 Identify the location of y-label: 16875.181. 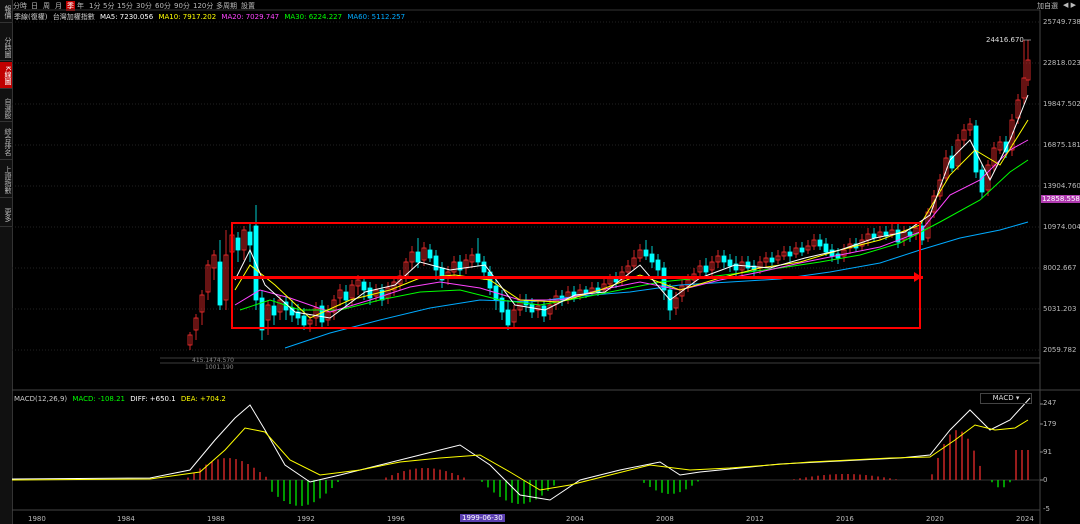
(1061, 145).